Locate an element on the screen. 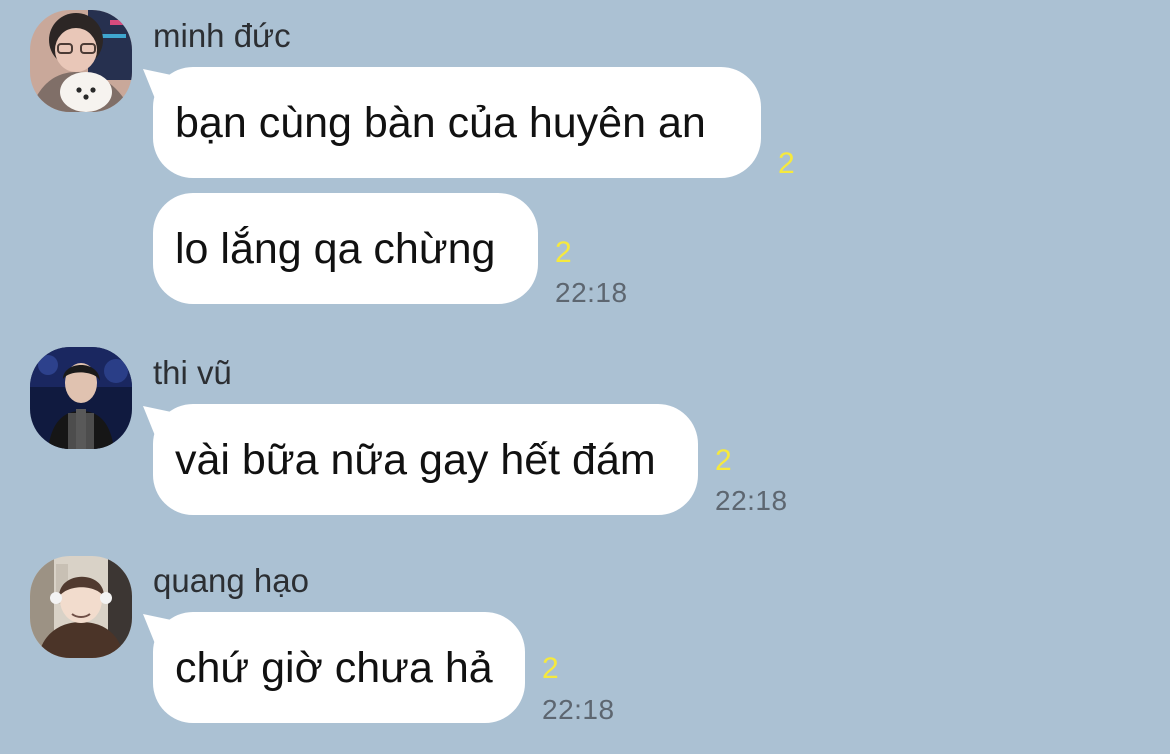 The width and height of the screenshot is (1170, 754). message-bubble: lo lắng qa chừng is located at coordinates (345, 248).